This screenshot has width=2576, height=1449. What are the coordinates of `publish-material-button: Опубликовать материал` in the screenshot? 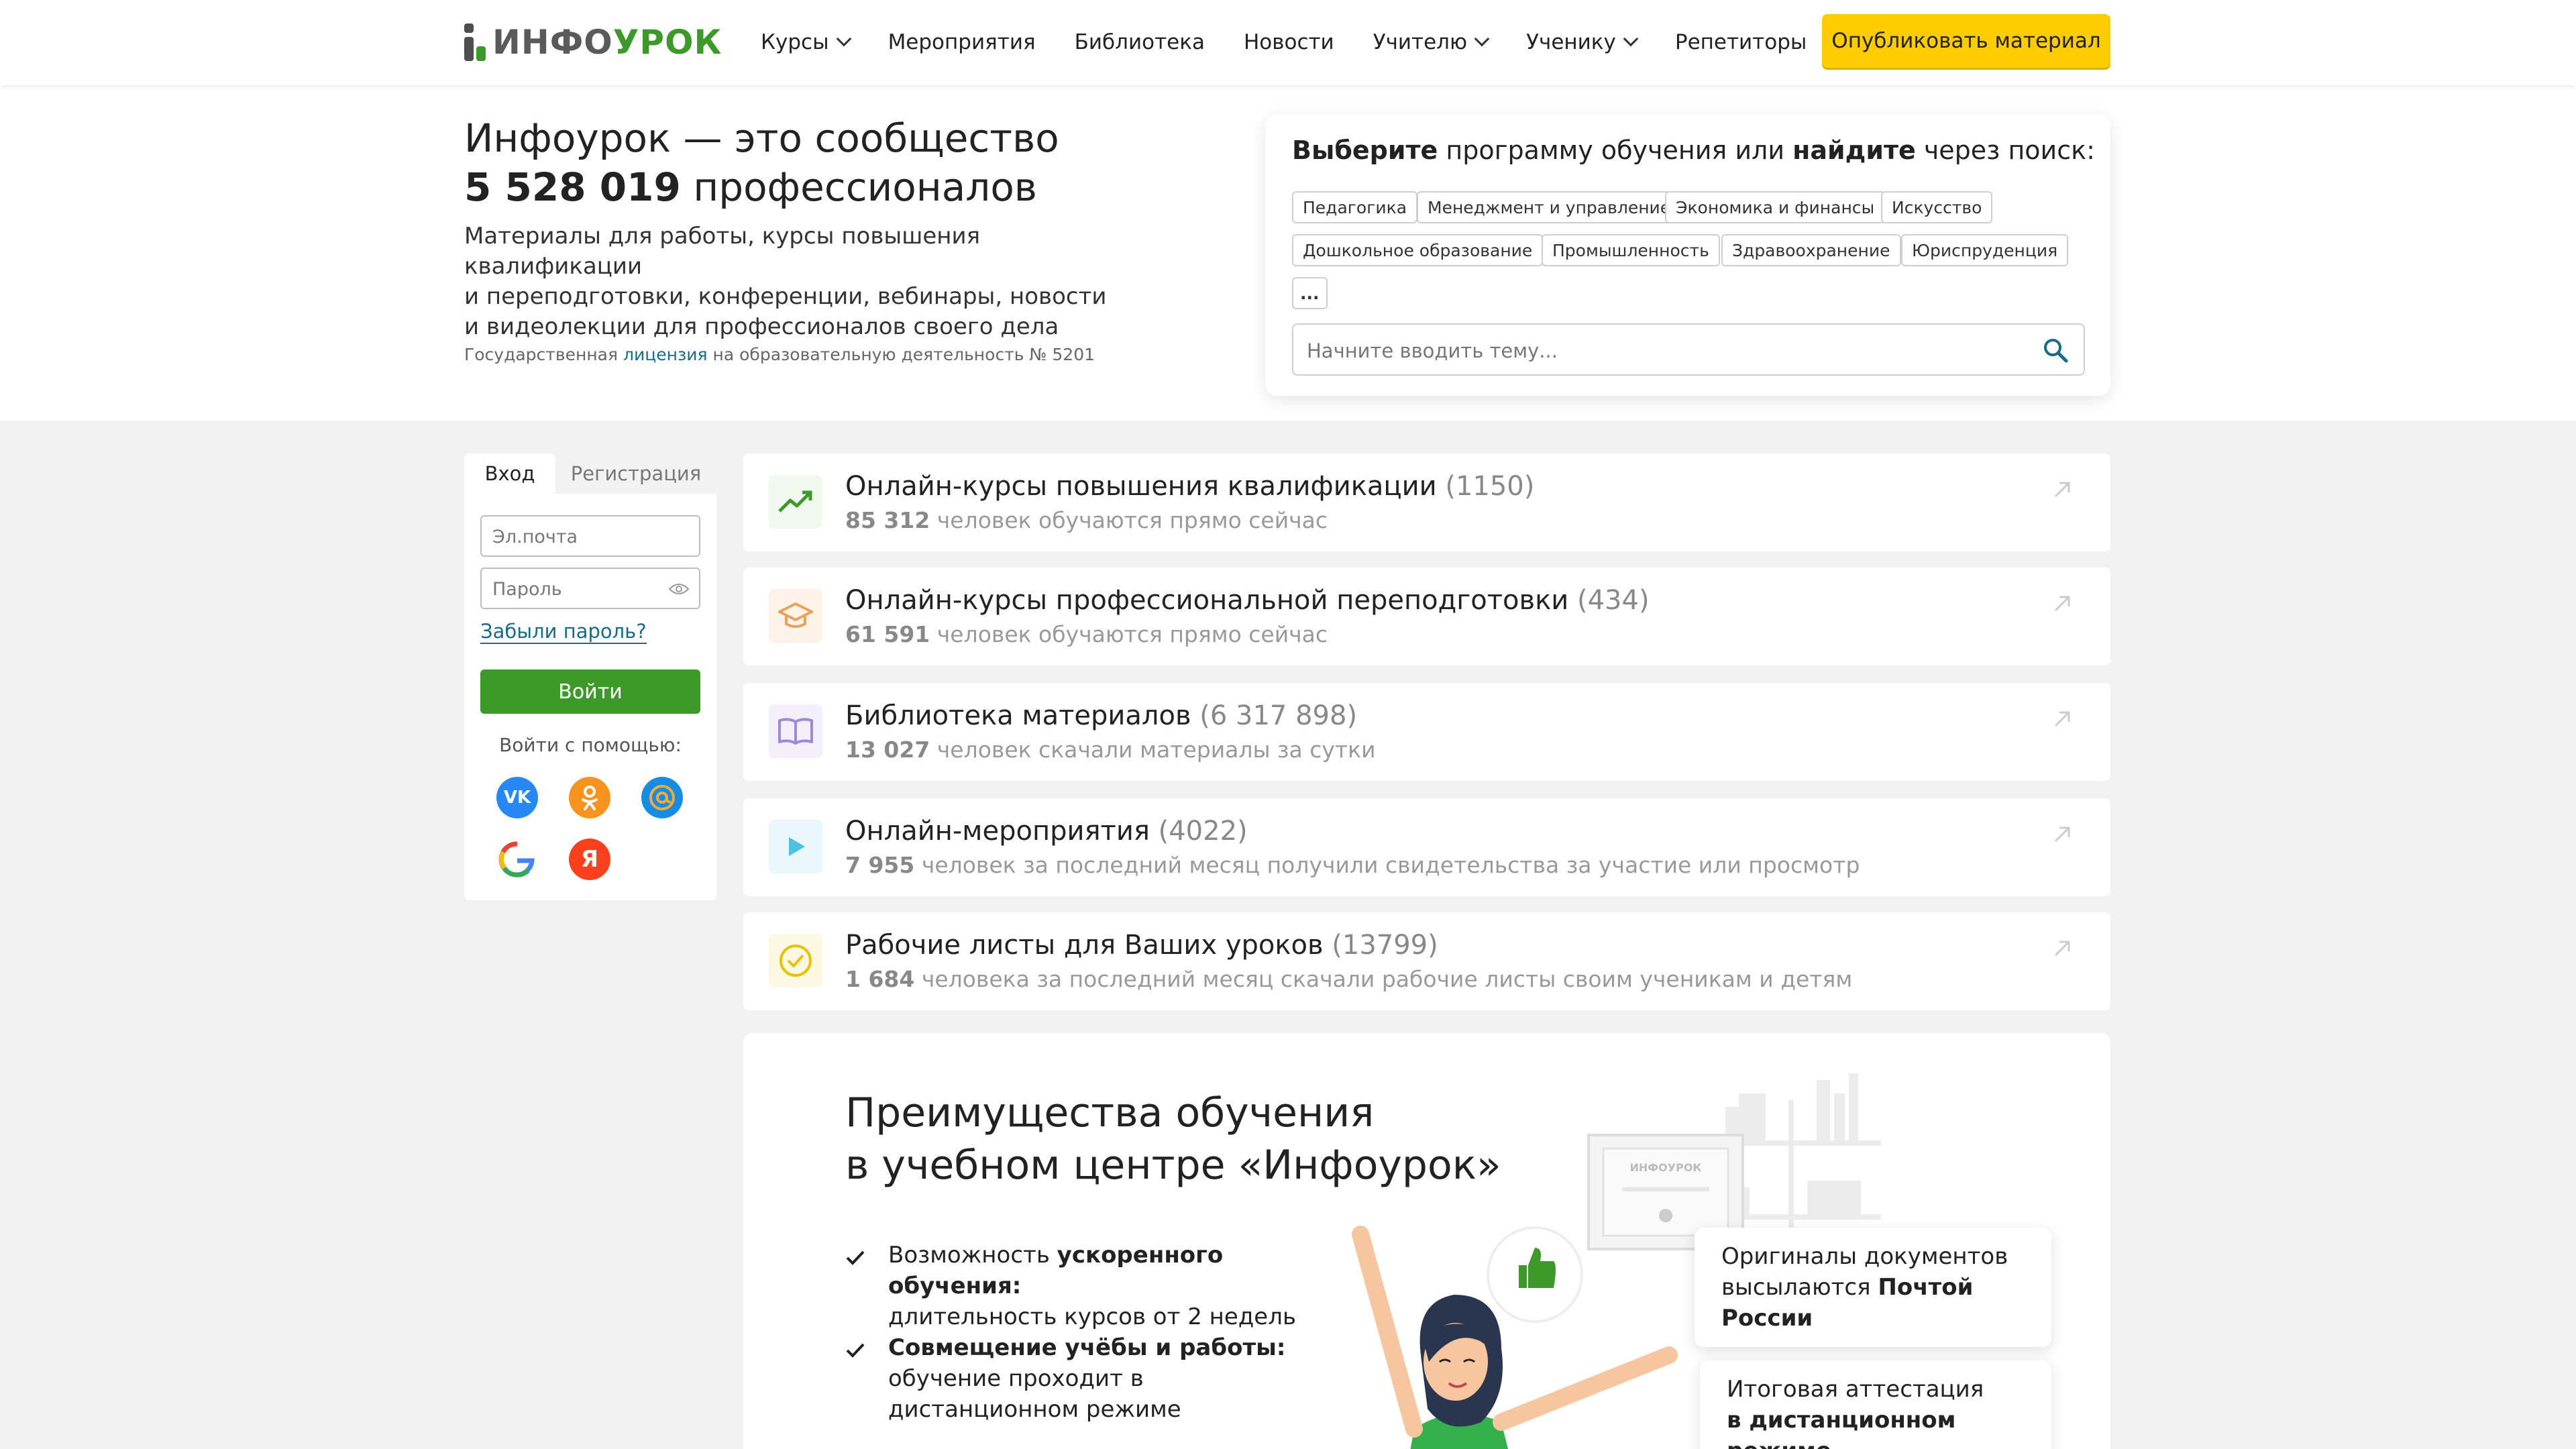 It's located at (1966, 41).